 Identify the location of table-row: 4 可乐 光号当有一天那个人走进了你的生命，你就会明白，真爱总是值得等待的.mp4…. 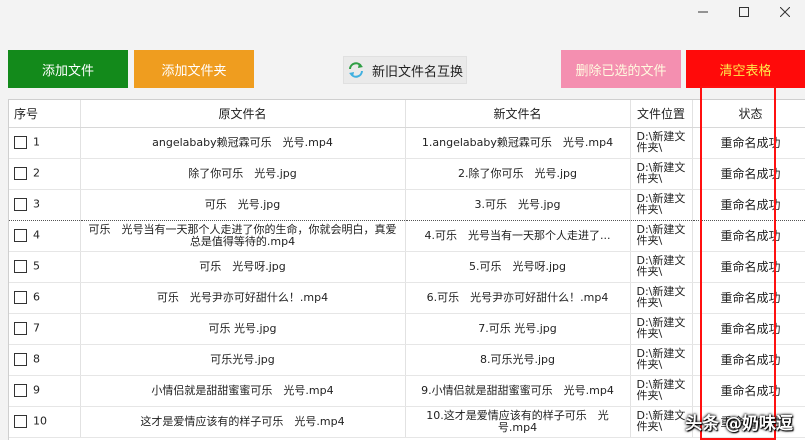
(407, 236).